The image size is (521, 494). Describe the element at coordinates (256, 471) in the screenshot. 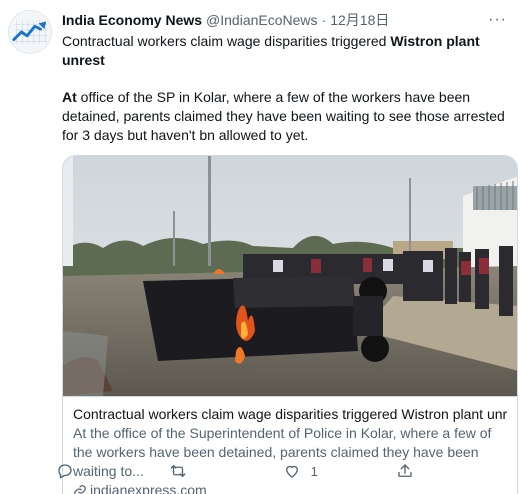

I see `action-bar: 1` at that location.